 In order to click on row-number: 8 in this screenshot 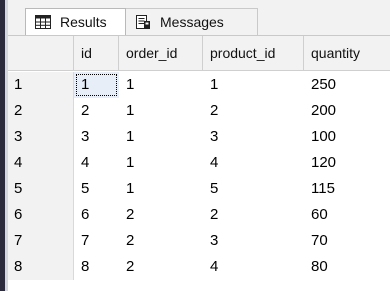, I will do `click(41, 267)`.